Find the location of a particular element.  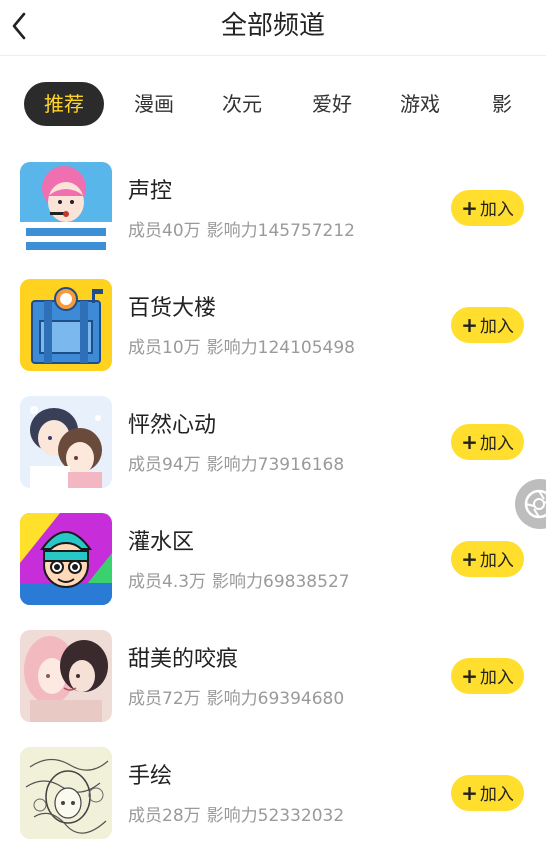

channel-row: 甜美的咬痕 成员72万 影响力69394680 + 加入 is located at coordinates (273, 676).